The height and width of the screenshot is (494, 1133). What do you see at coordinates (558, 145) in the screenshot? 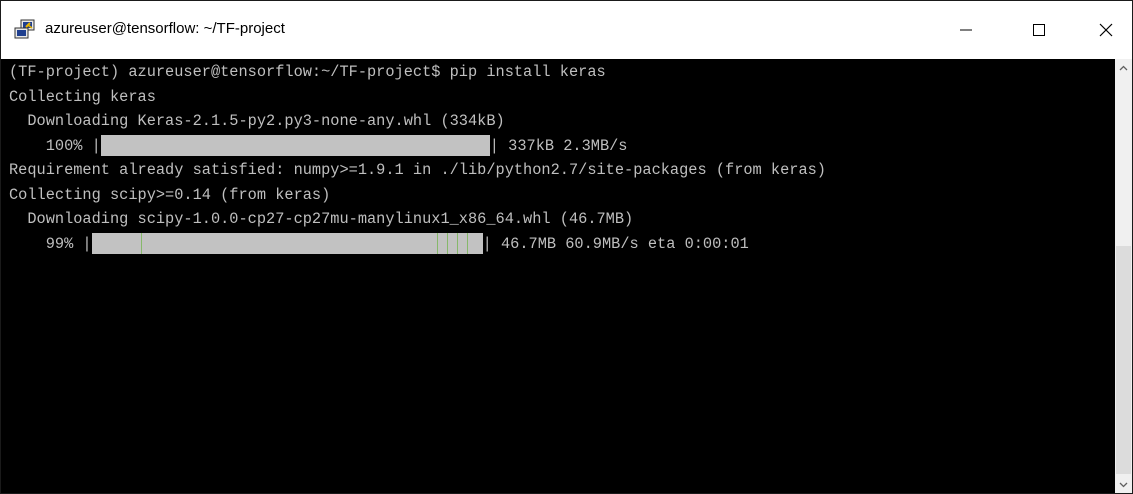
I see `progress-stats: | 337kB 2.3MB/s` at bounding box center [558, 145].